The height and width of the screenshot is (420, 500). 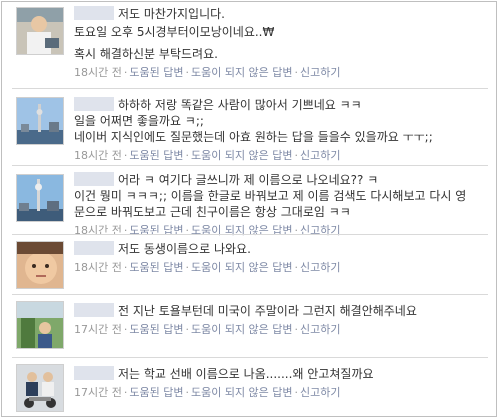 What do you see at coordinates (240, 105) in the screenshot?
I see `comment-text: 하하하 저랑 똑같은 사람이 많아서 기쁘네요 ㅋㅋ` at bounding box center [240, 105].